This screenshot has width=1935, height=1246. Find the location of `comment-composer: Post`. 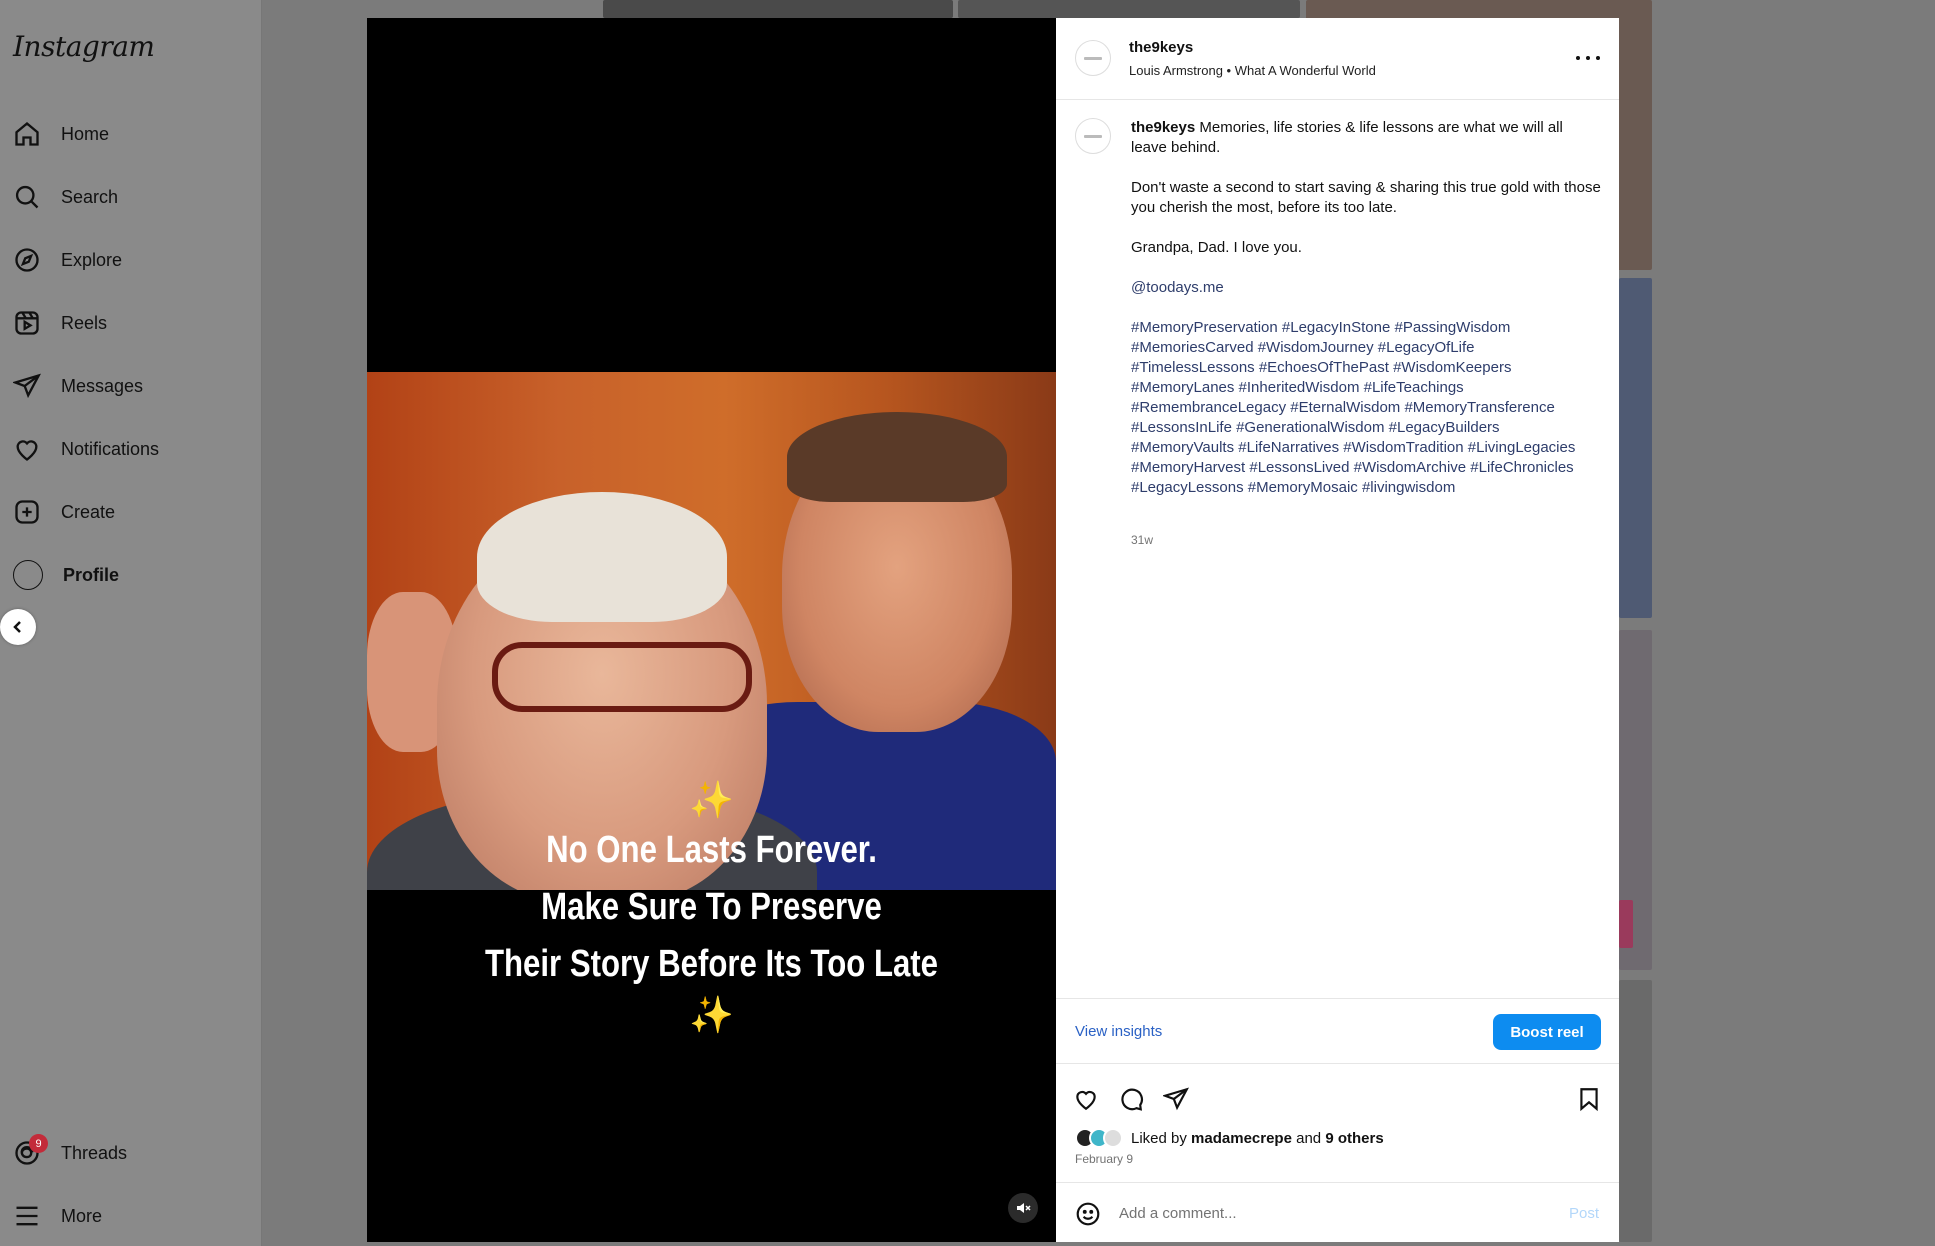

comment-composer: Post is located at coordinates (1337, 1212).